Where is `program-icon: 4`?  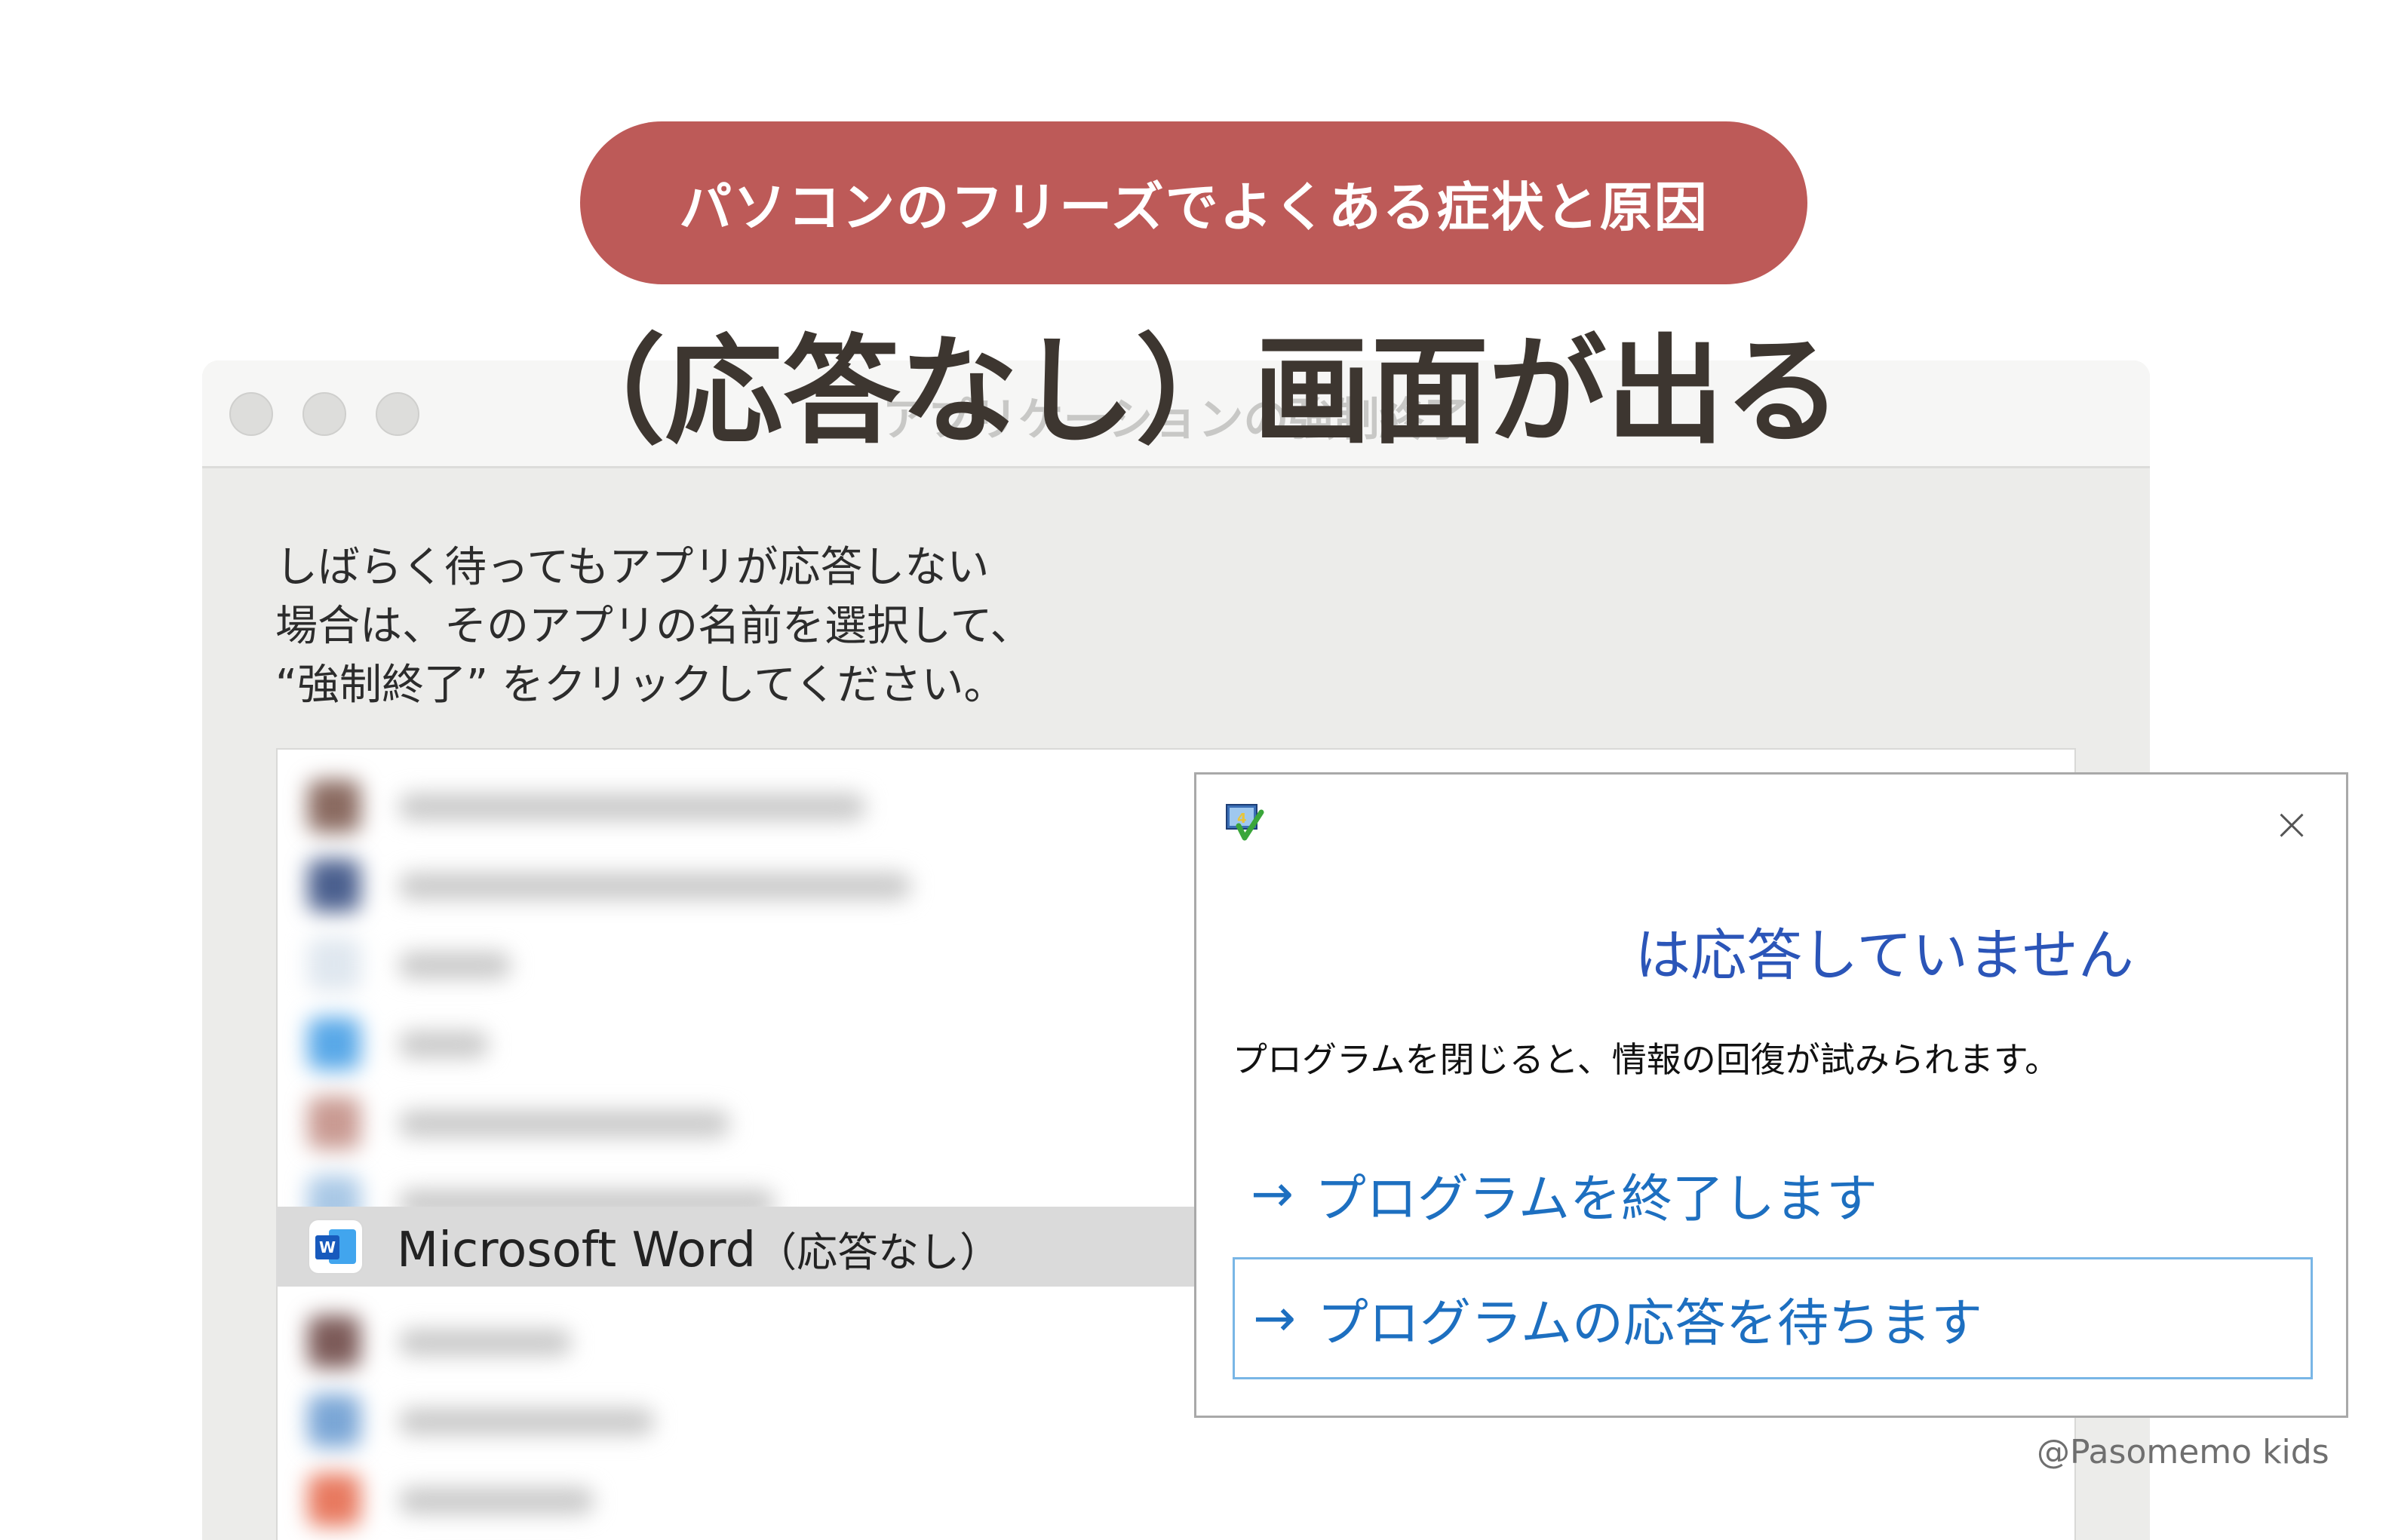
program-icon: 4 is located at coordinates (1245, 823).